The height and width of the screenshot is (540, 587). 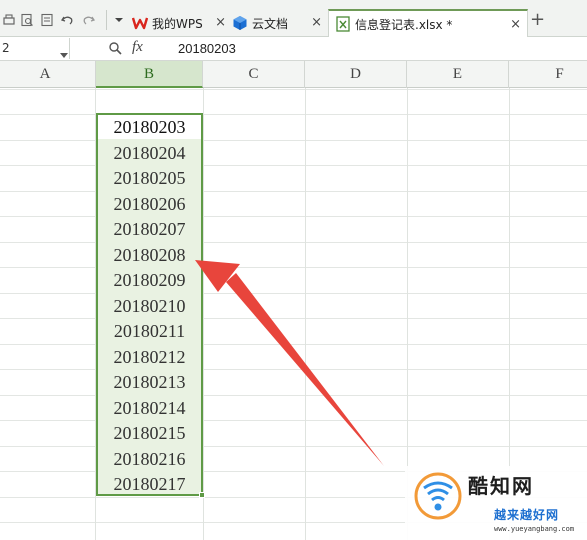 What do you see at coordinates (67, 20) in the screenshot?
I see `undo-icon` at bounding box center [67, 20].